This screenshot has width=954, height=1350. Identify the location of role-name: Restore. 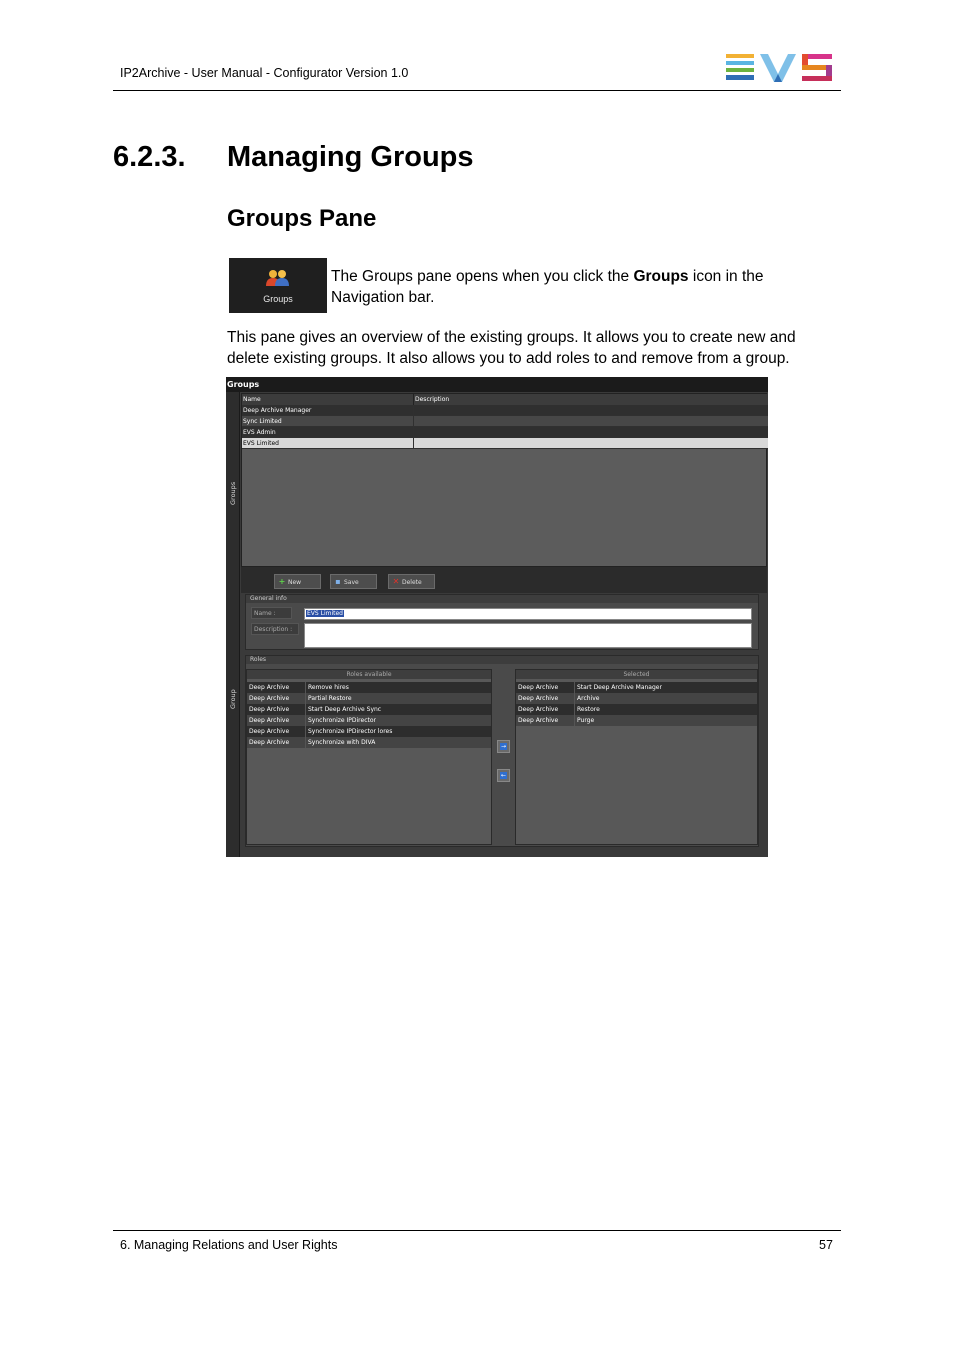
(588, 709).